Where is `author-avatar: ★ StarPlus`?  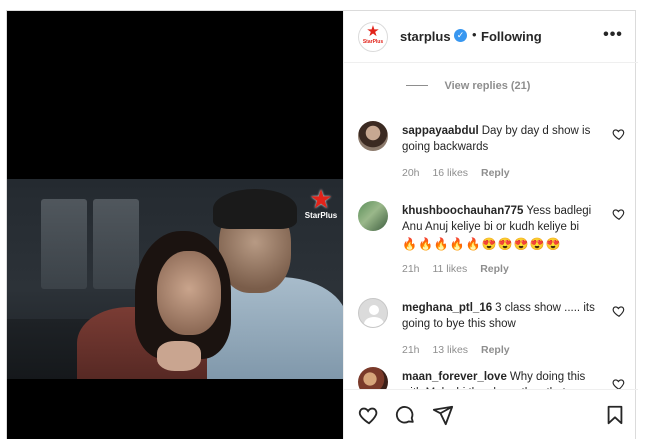 author-avatar: ★ StarPlus is located at coordinates (373, 37).